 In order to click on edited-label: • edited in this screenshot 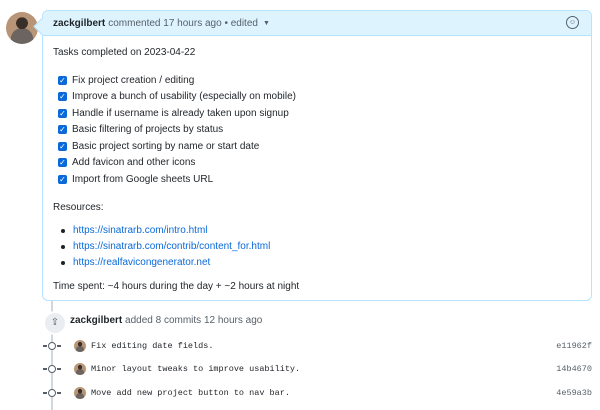, I will do `click(241, 23)`.